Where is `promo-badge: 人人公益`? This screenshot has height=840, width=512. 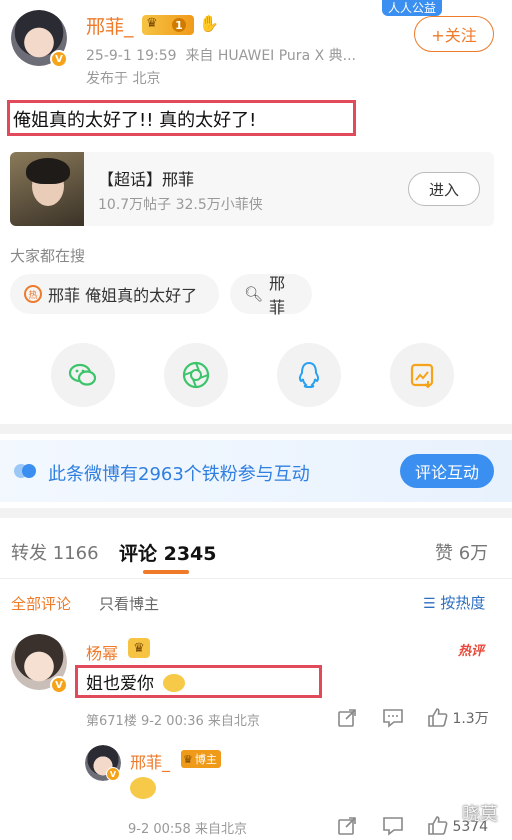 promo-badge: 人人公益 is located at coordinates (412, 8).